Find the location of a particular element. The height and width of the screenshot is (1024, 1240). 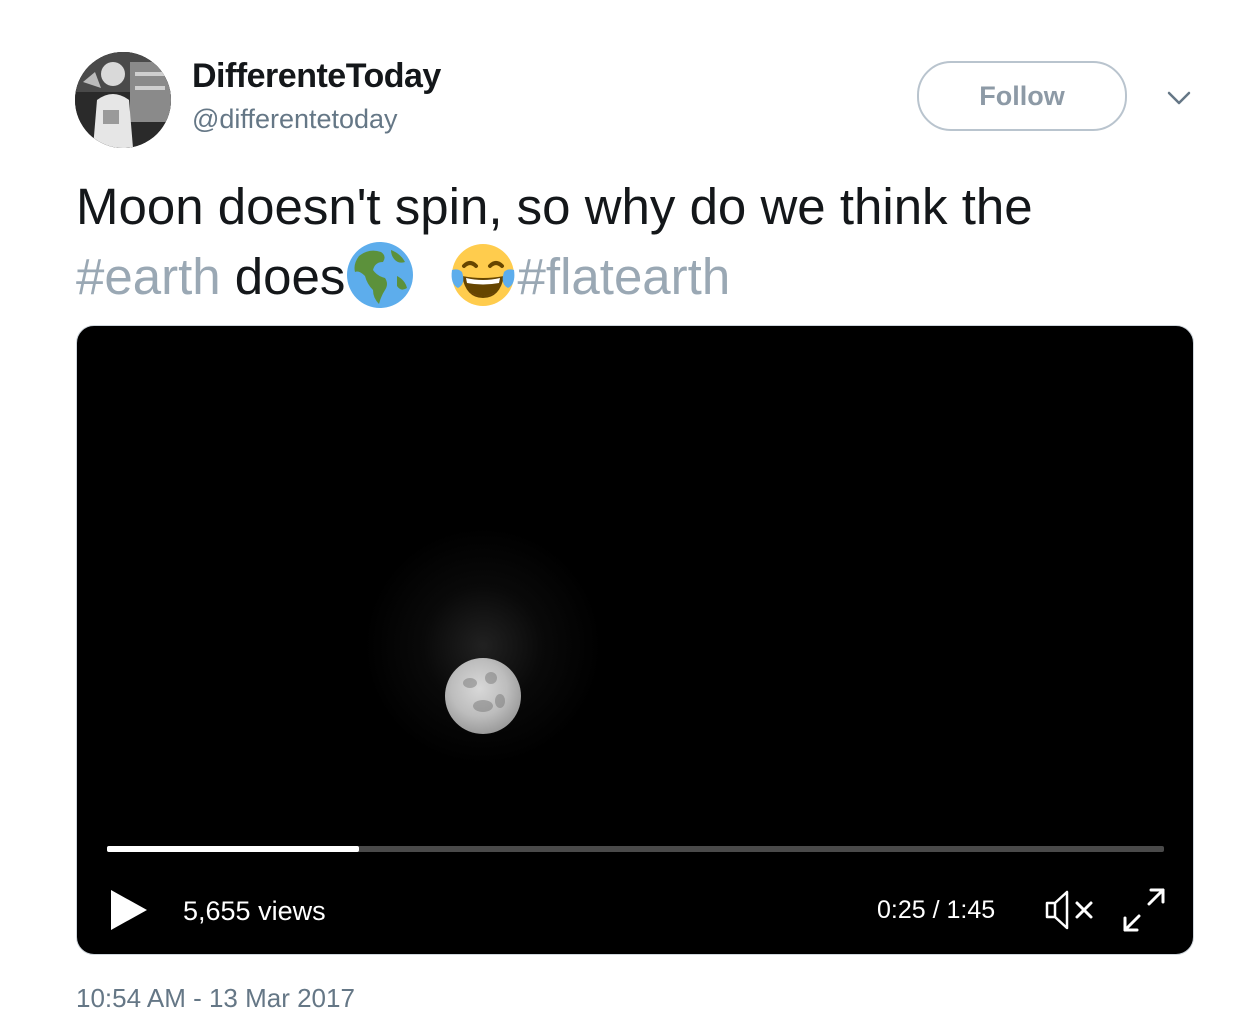

hashtag-link: #flatearth is located at coordinates (624, 276).